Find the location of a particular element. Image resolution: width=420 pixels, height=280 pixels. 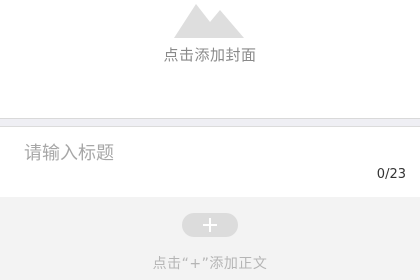

add-cover-label: 点击添加封面 is located at coordinates (210, 55).